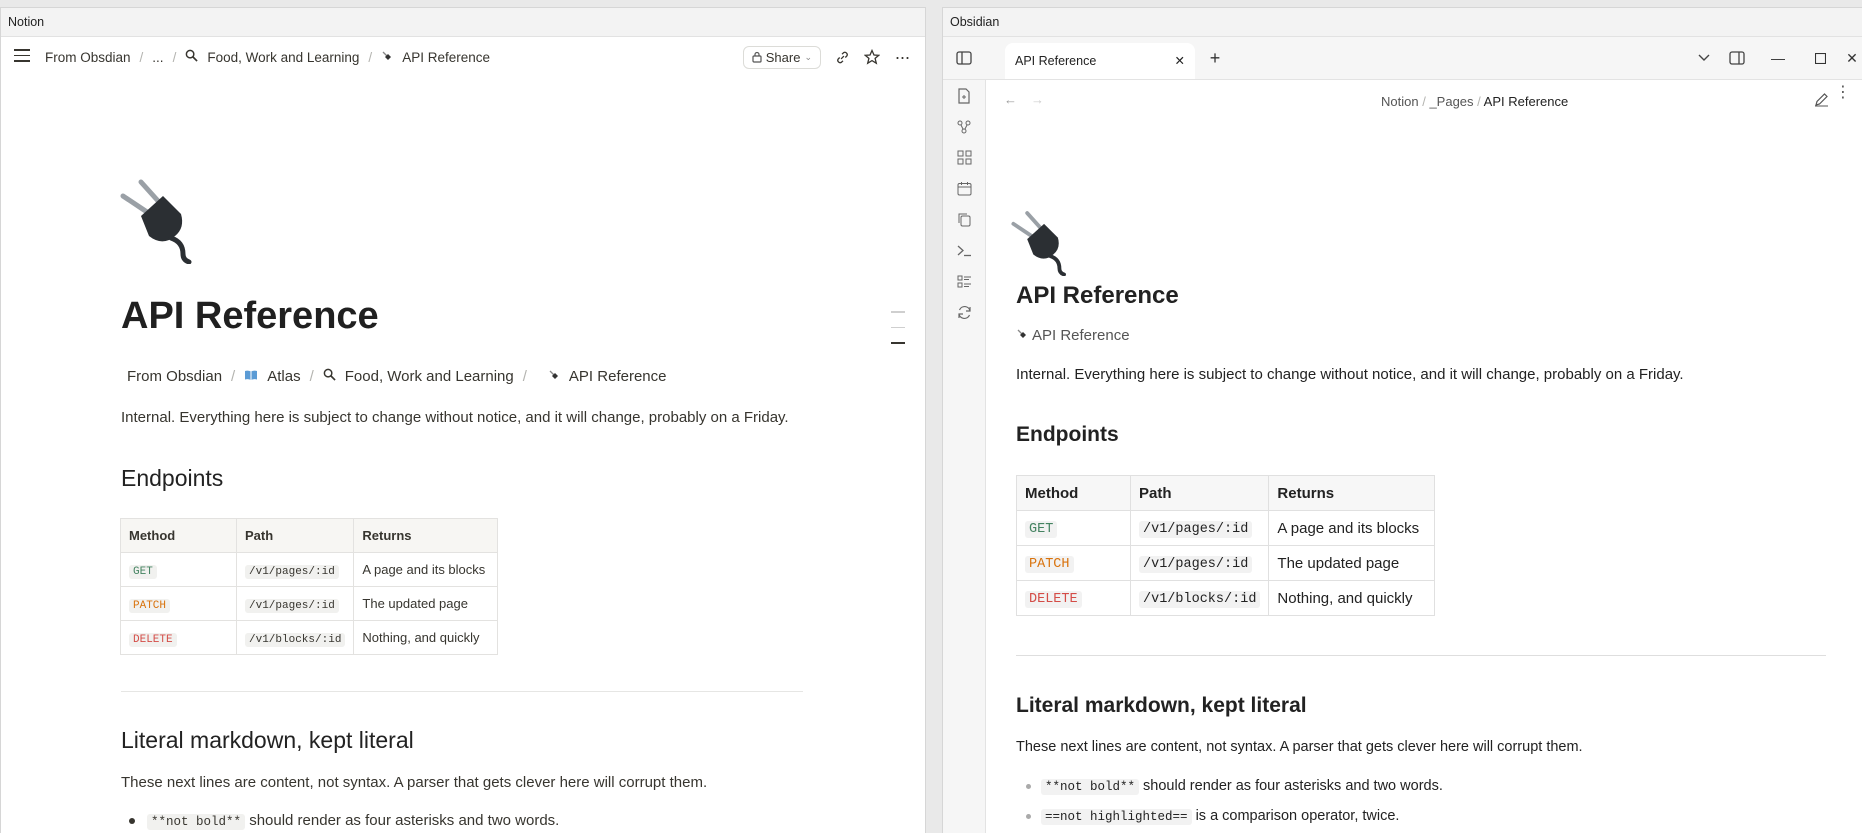 The image size is (1862, 833). I want to click on right-sidebar-toggle-icon, so click(1737, 58).